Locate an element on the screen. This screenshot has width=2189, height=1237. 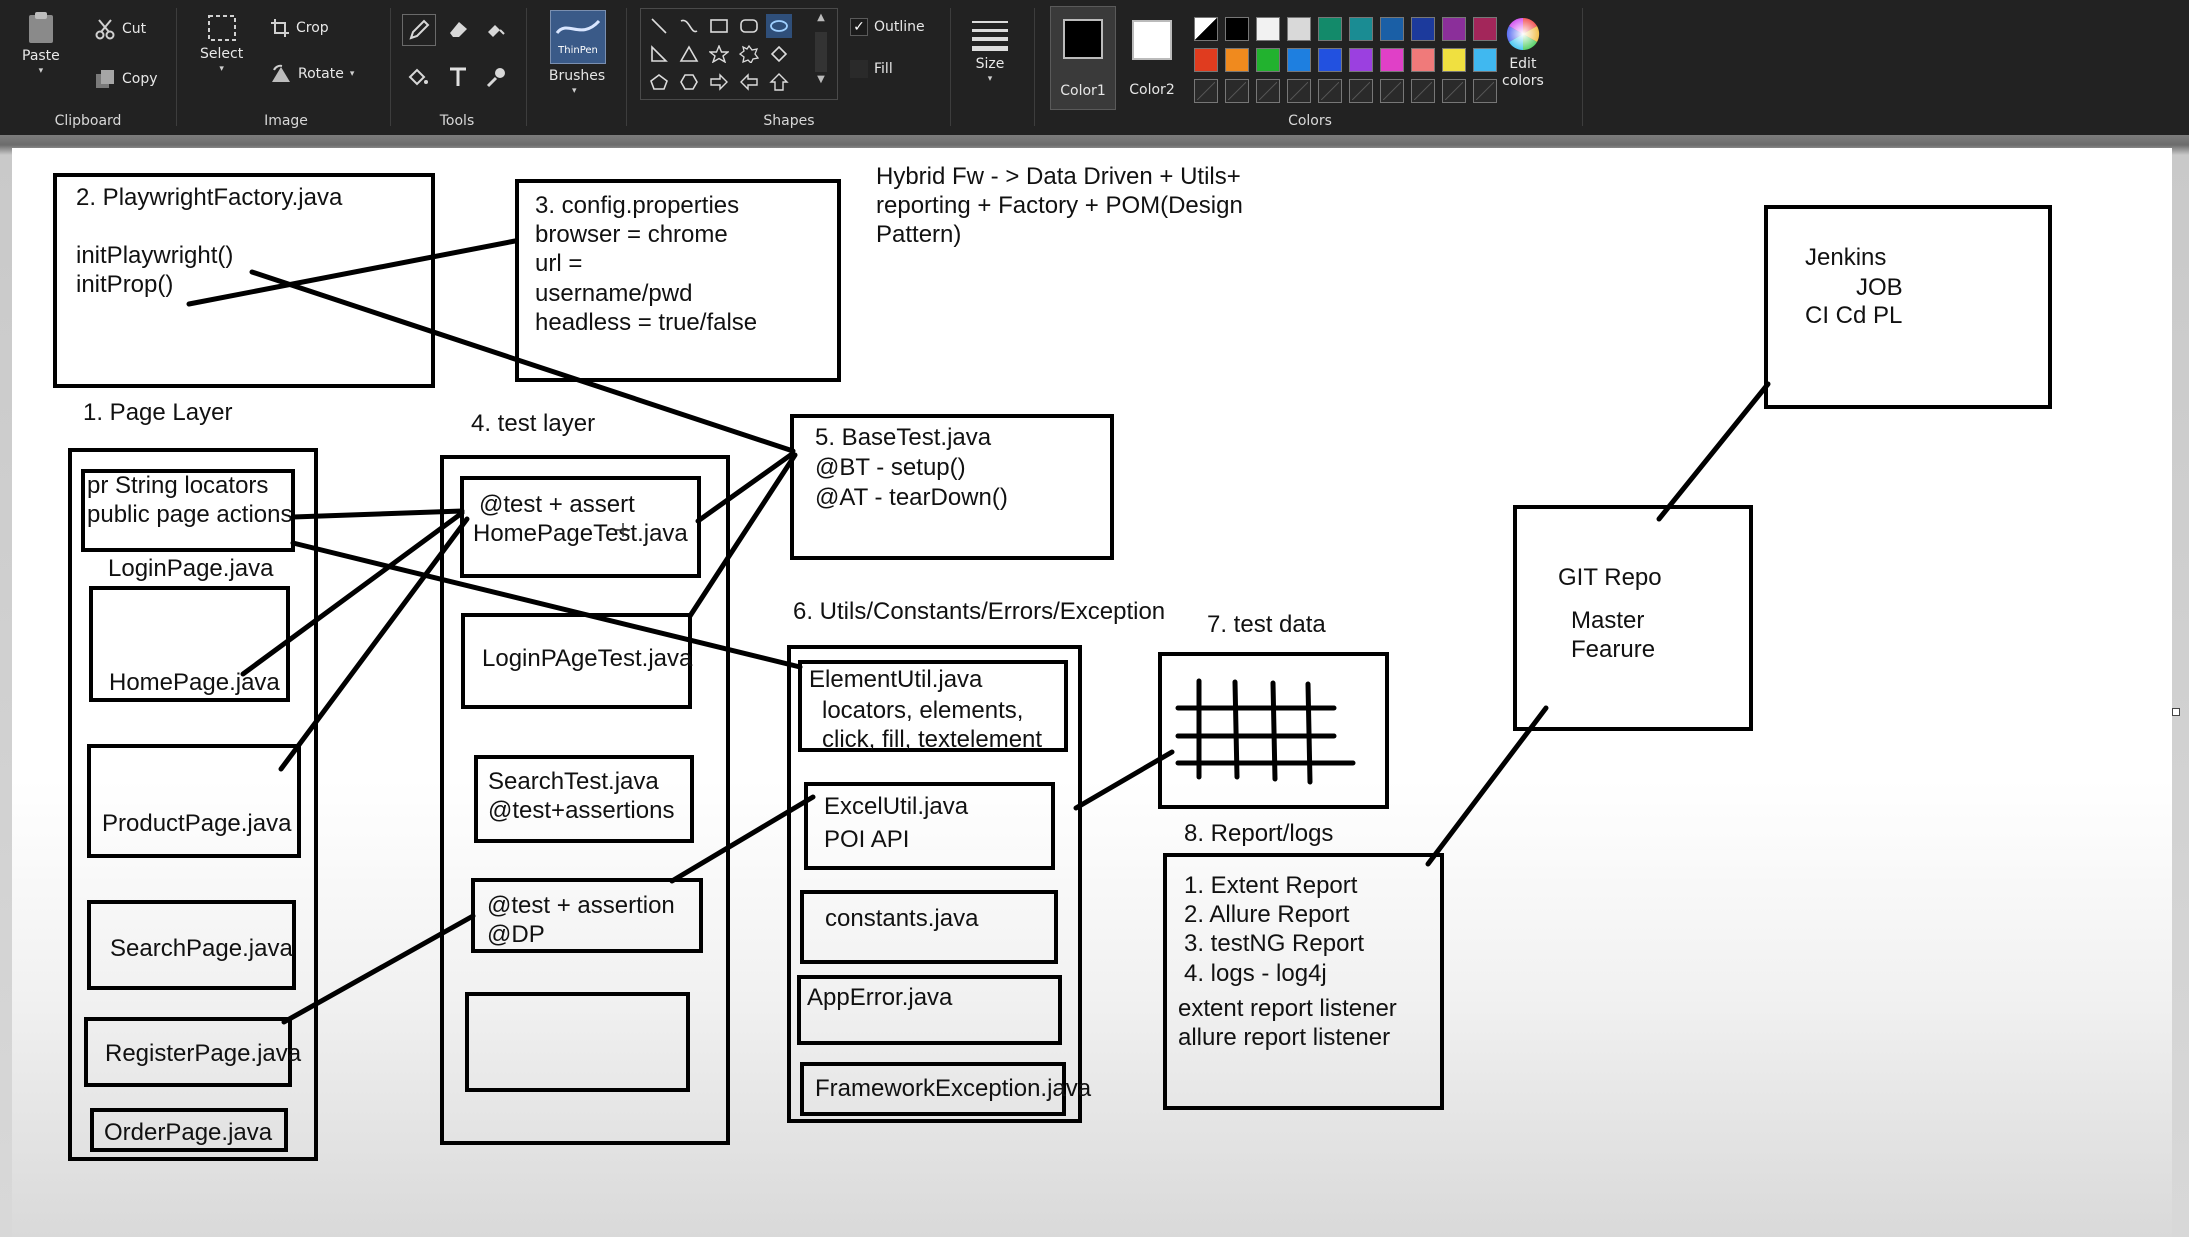
title-line-3: Pattern) is located at coordinates (918, 234).